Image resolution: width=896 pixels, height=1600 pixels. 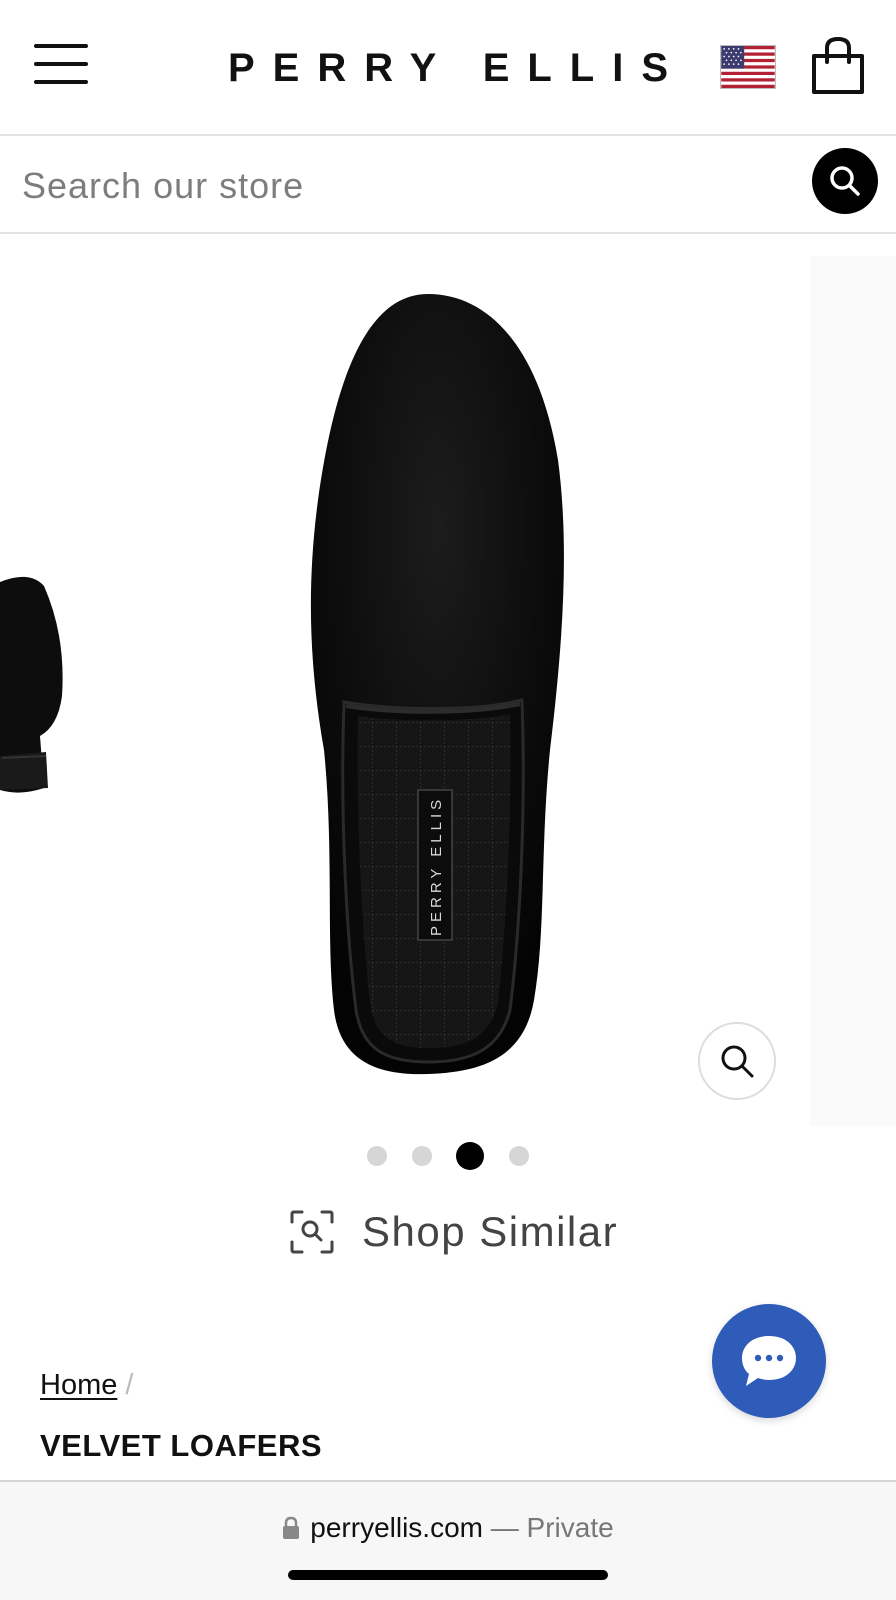 What do you see at coordinates (436, 866) in the screenshot?
I see `insole-brand-label: PERRY ELLIS` at bounding box center [436, 866].